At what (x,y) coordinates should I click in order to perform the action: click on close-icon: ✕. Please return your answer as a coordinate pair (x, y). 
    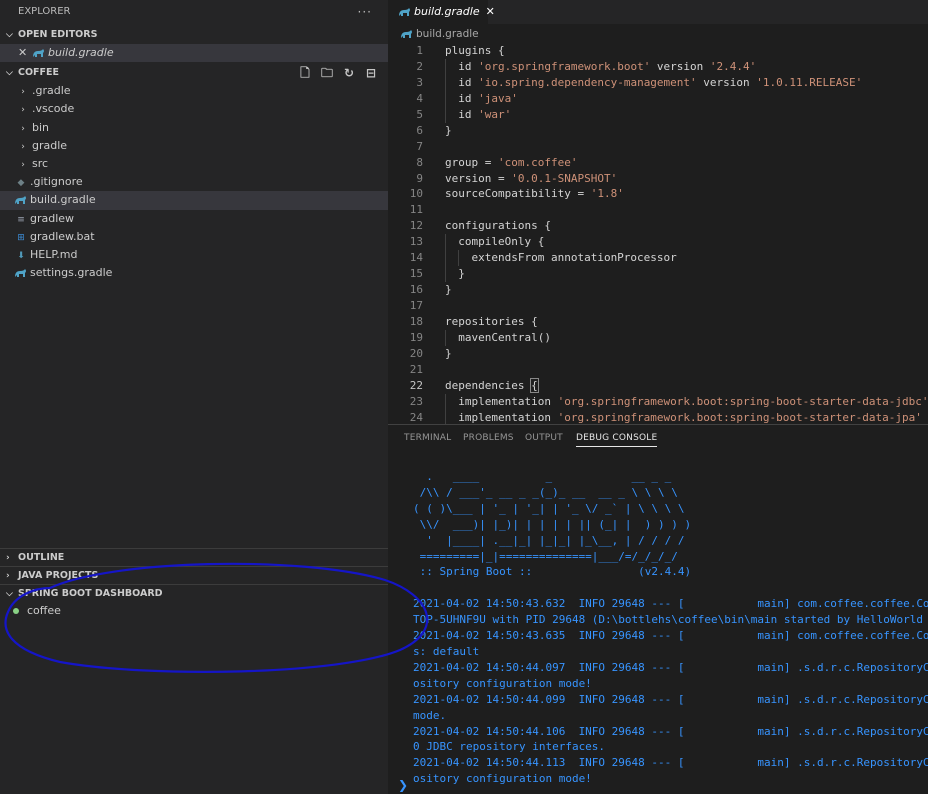
    Looking at the image, I should click on (25, 53).